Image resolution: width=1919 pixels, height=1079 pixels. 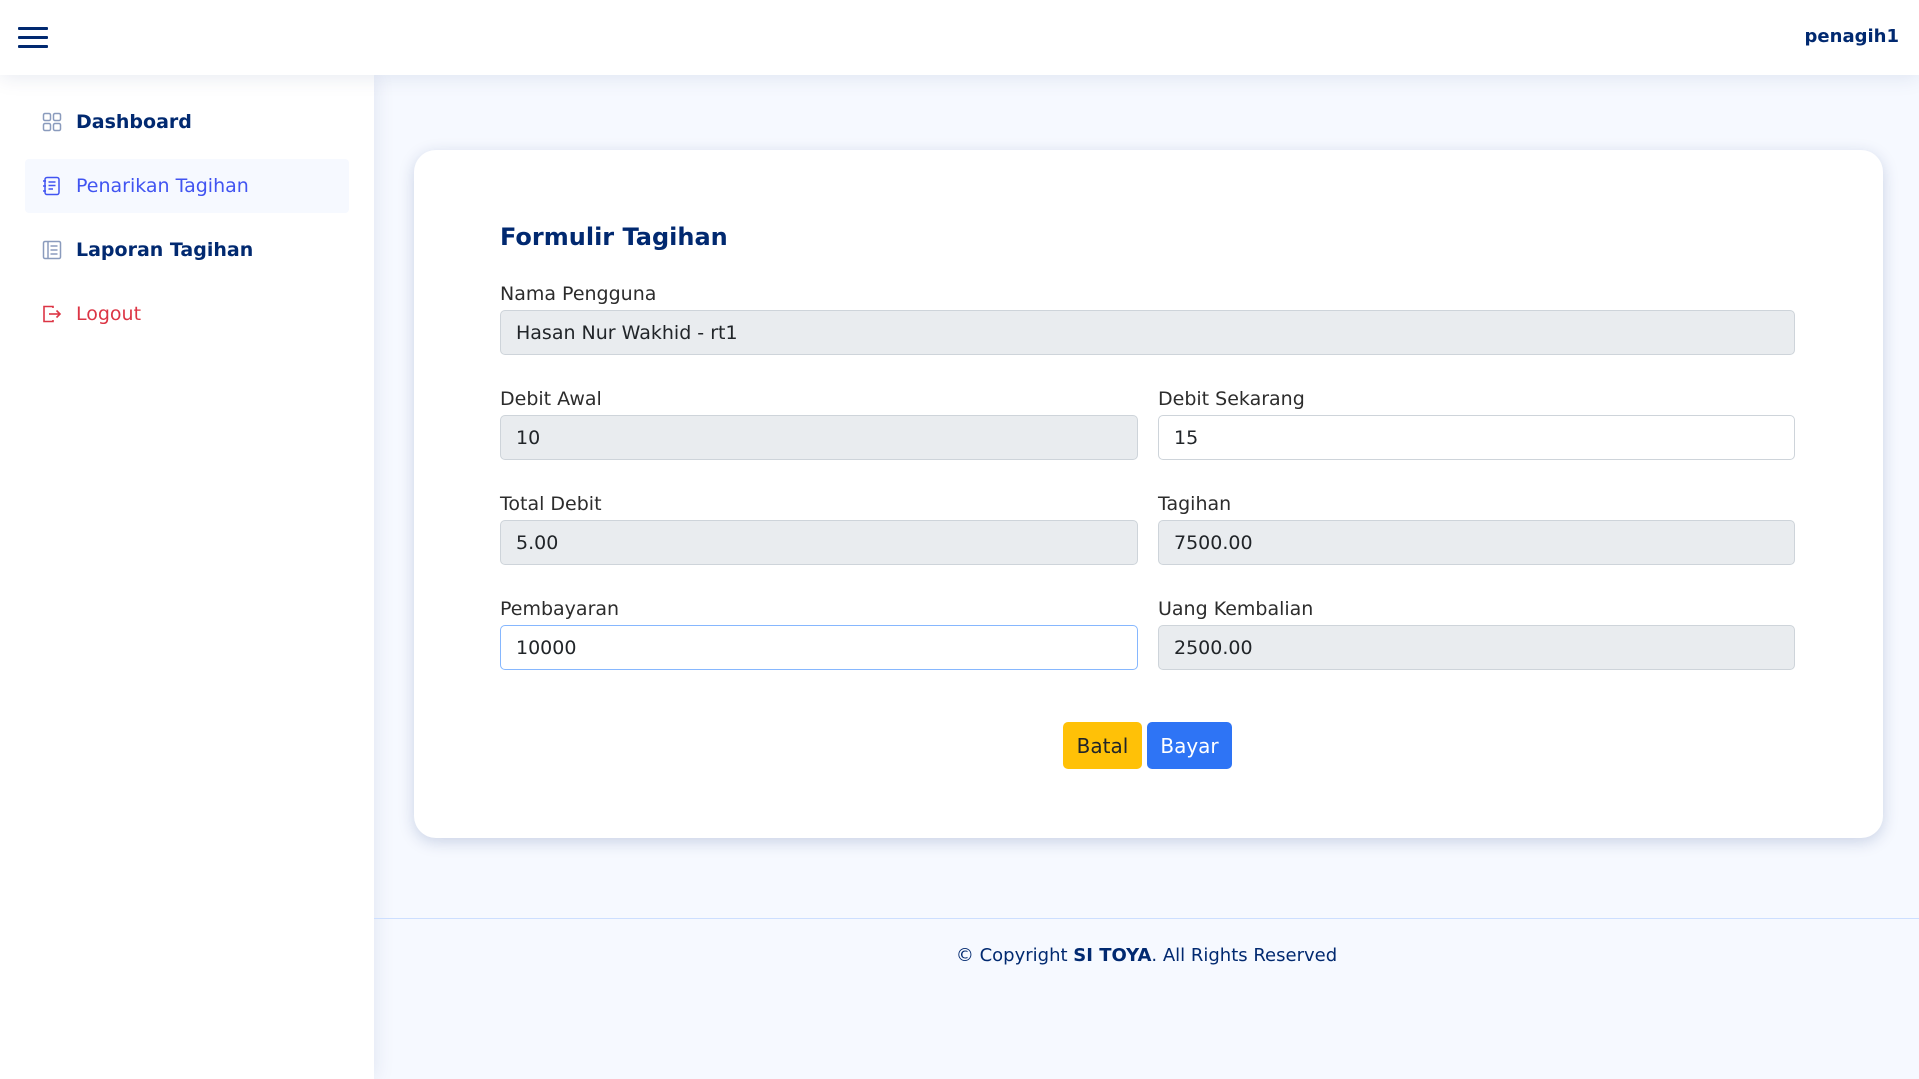 I want to click on copyright-prefix: © Copyright, so click(x=1014, y=955).